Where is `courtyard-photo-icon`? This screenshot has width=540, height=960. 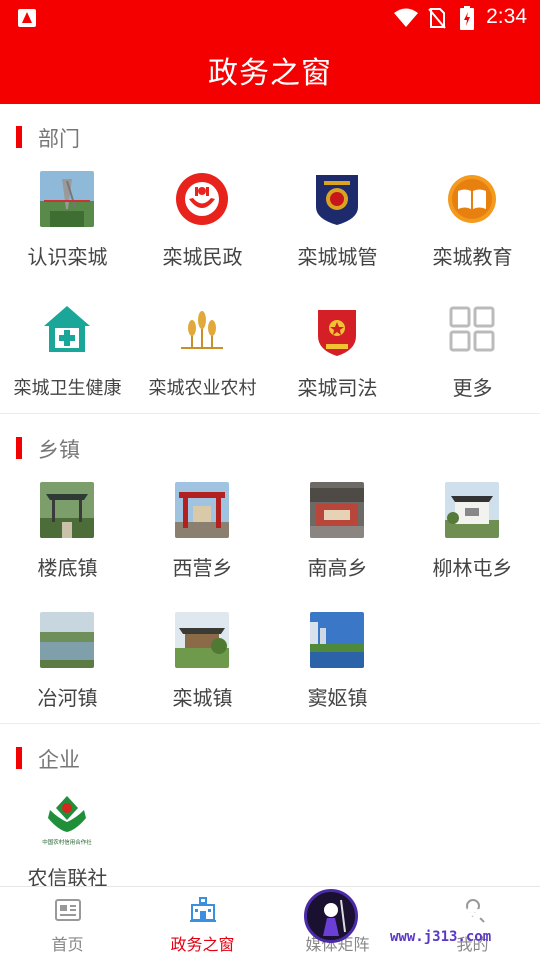 courtyard-photo-icon is located at coordinates (472, 510).